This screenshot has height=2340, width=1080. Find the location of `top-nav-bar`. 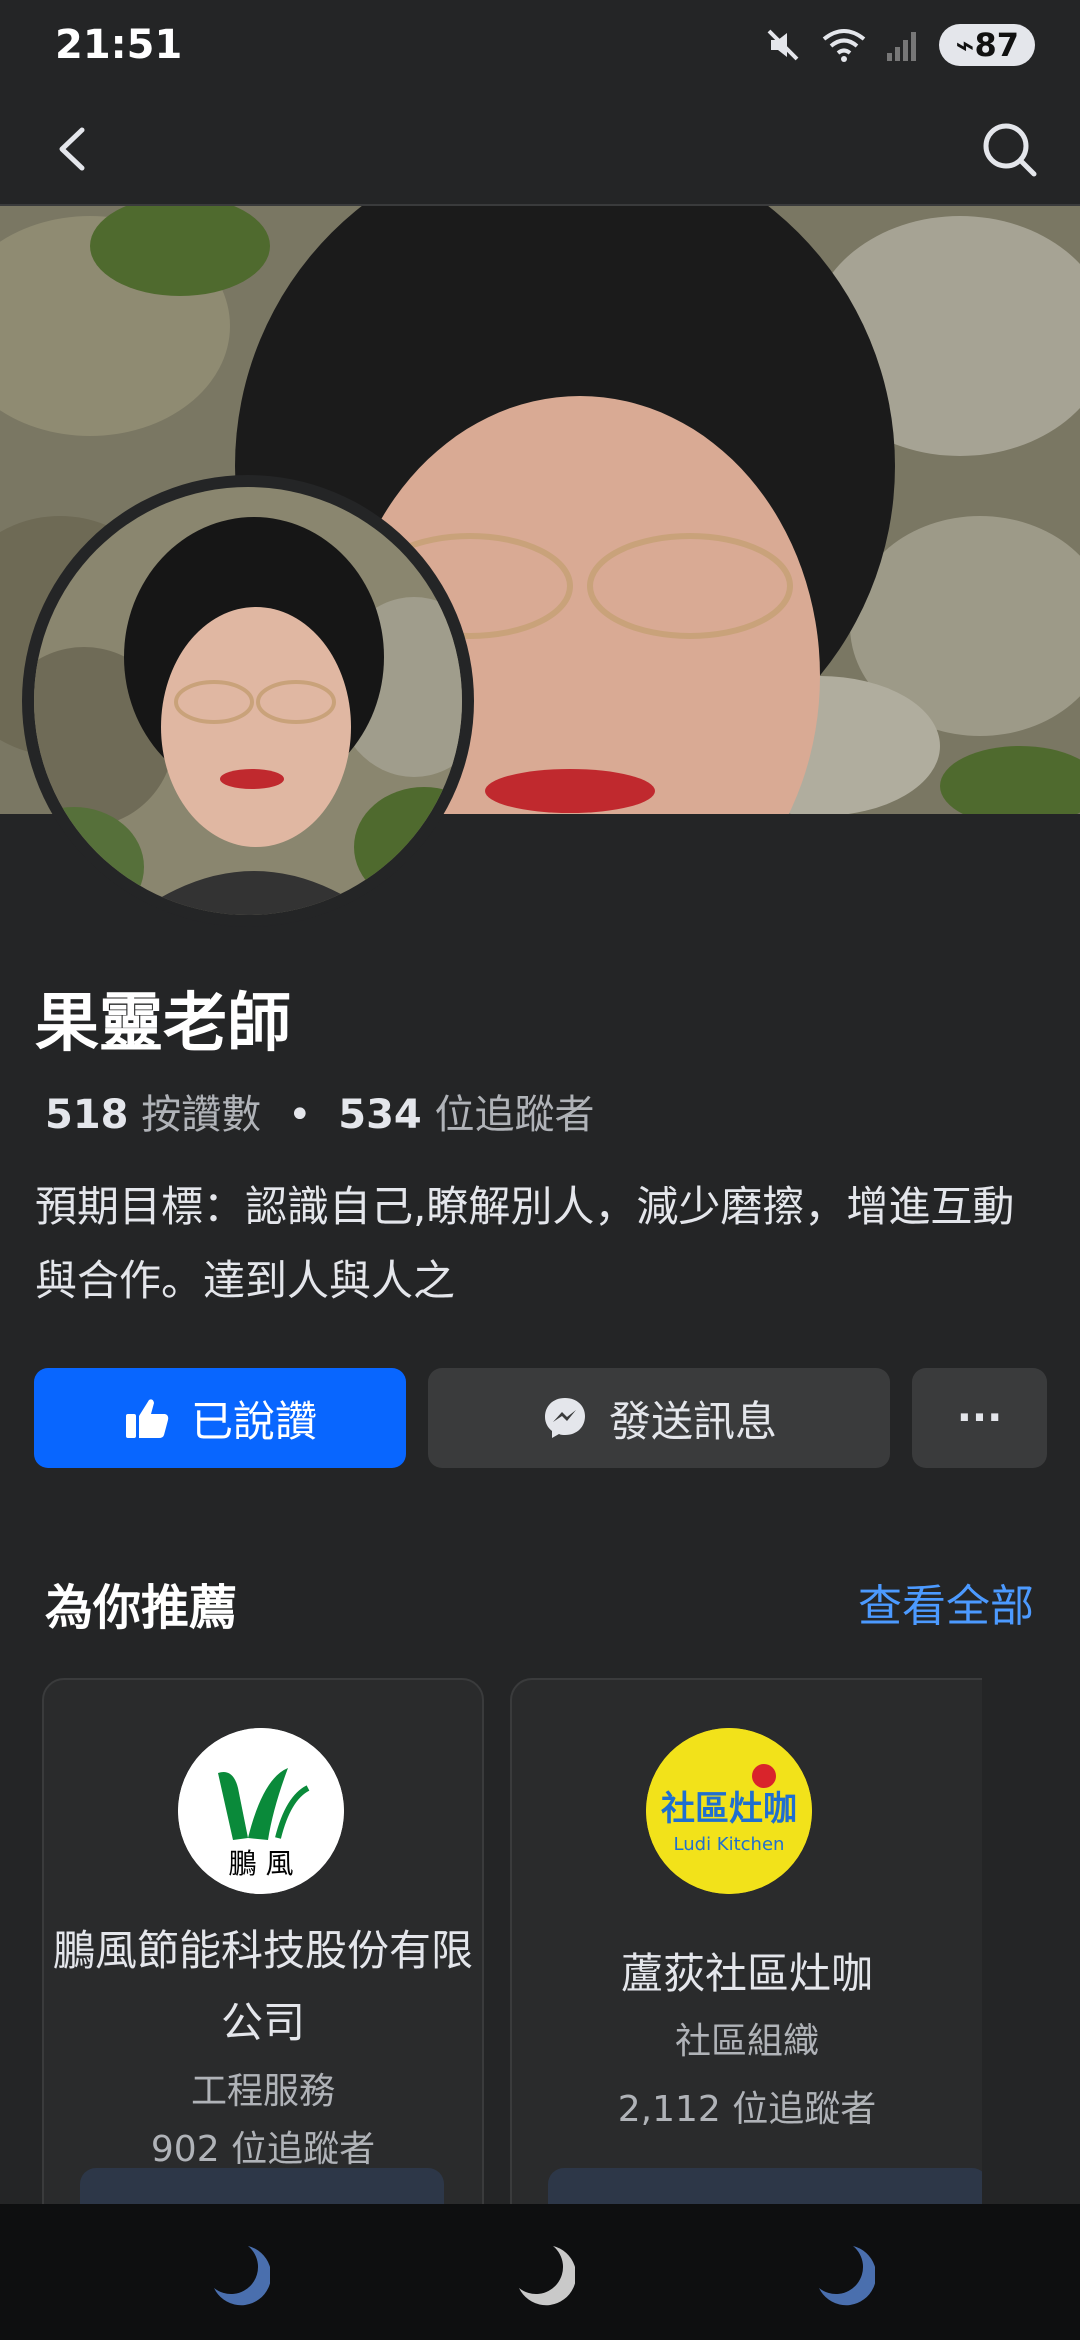

top-nav-bar is located at coordinates (540, 151).